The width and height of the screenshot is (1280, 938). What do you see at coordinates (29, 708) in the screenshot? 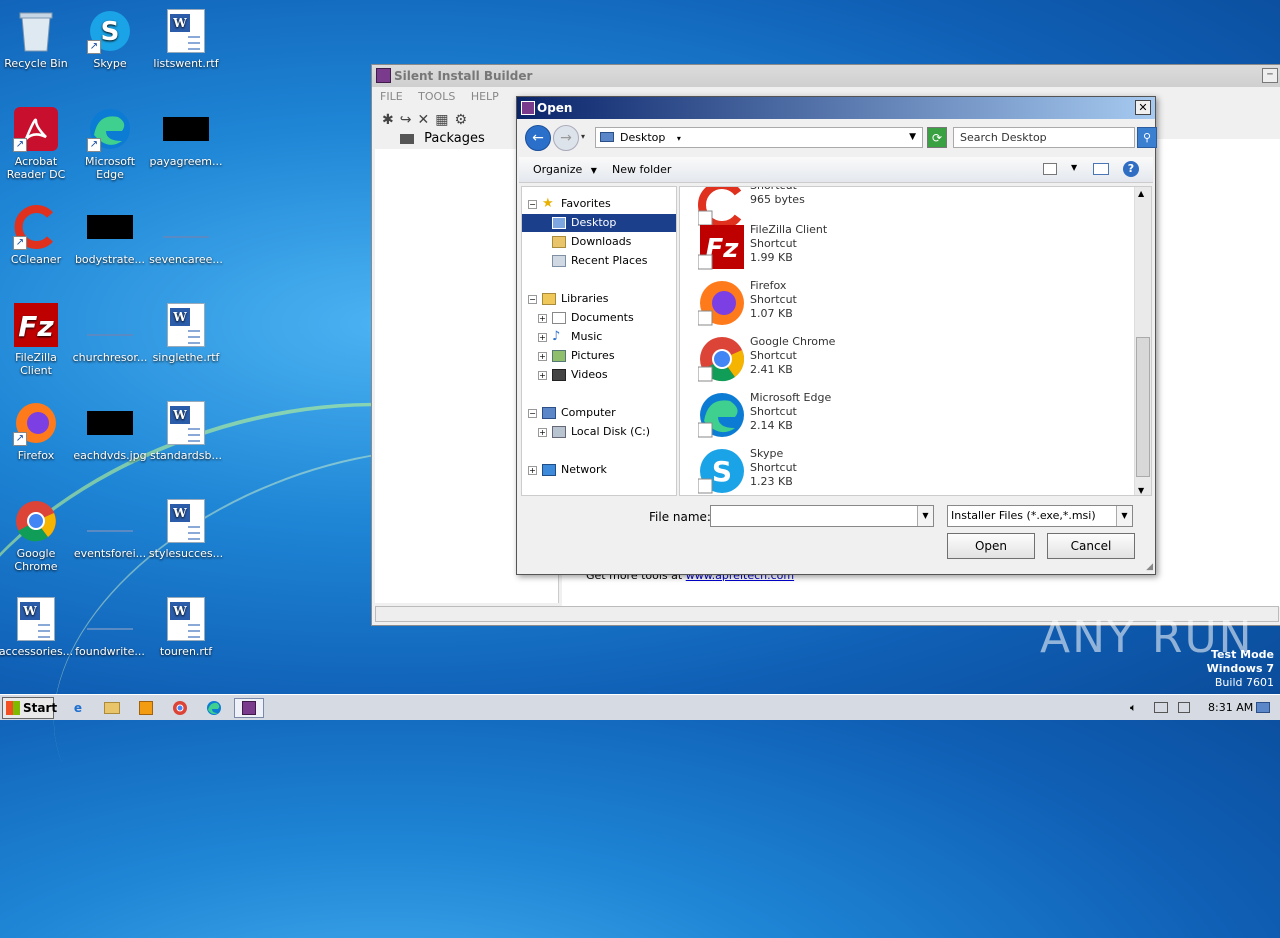
I see `start-button: Start` at bounding box center [29, 708].